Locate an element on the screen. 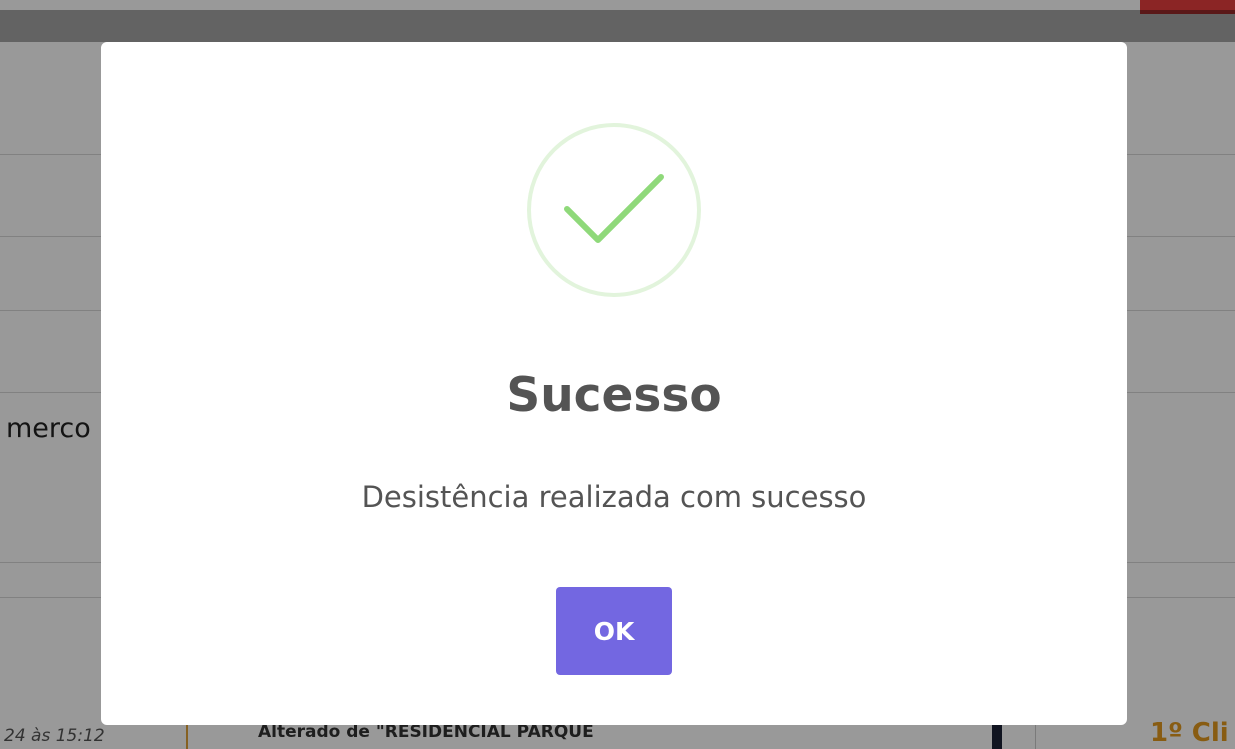 The image size is (1235, 749). dialog-message: Desistência realizada com sucesso is located at coordinates (614, 497).